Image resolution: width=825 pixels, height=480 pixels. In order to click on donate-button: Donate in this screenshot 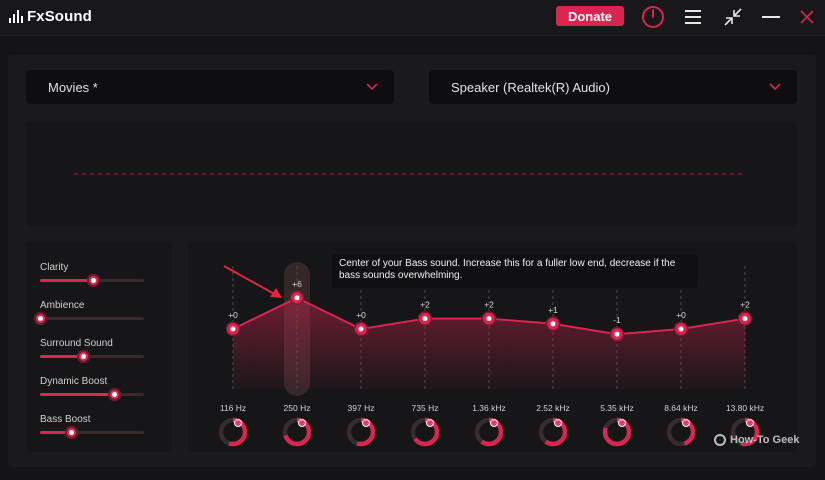, I will do `click(590, 16)`.